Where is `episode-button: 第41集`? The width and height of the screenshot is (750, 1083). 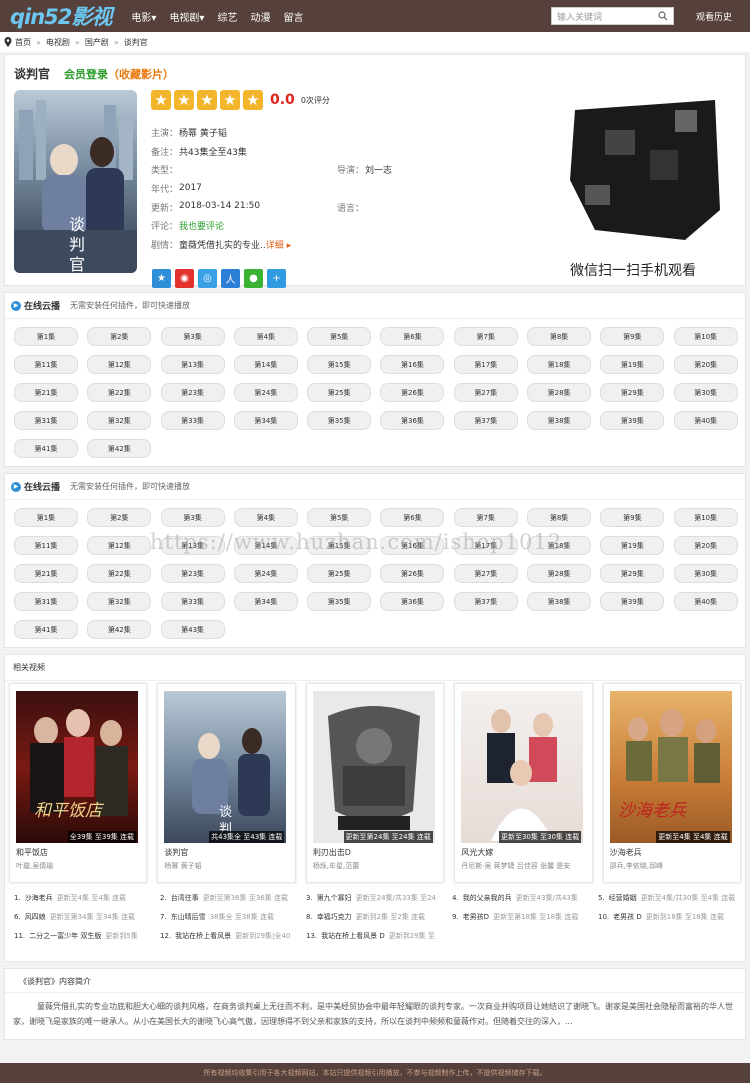
episode-button: 第41集 is located at coordinates (46, 629).